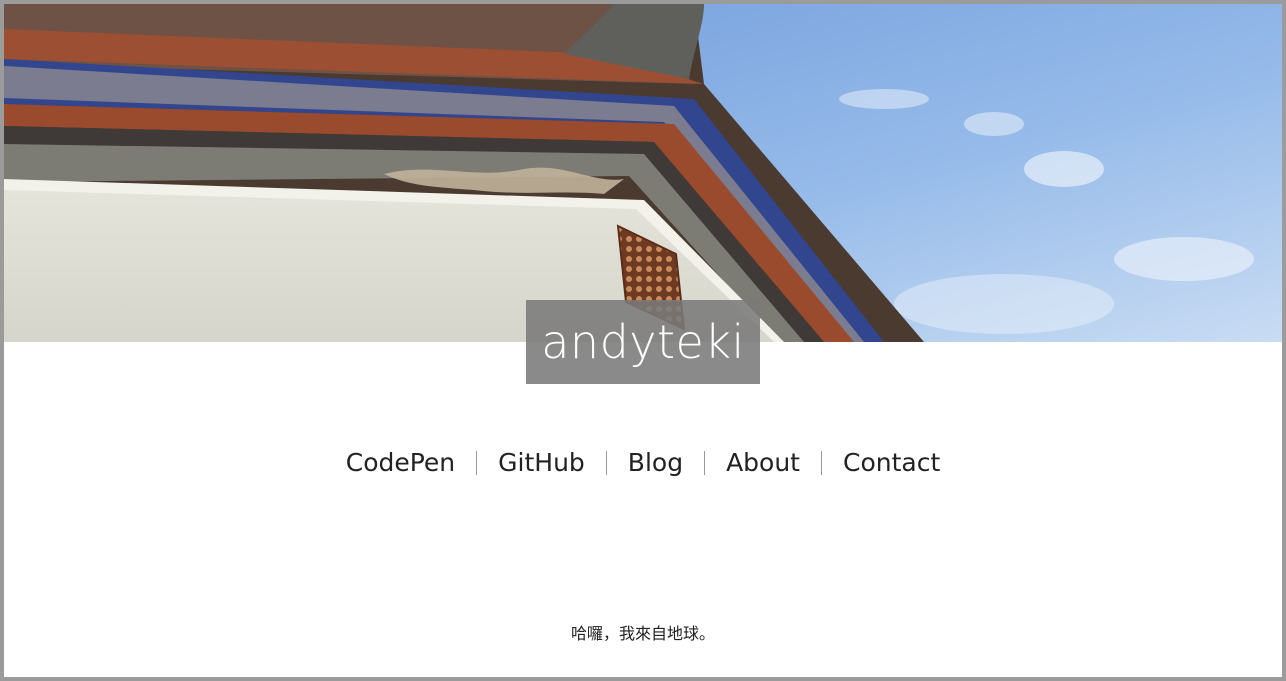  What do you see at coordinates (891, 463) in the screenshot?
I see `nav-link-contact: Contact` at bounding box center [891, 463].